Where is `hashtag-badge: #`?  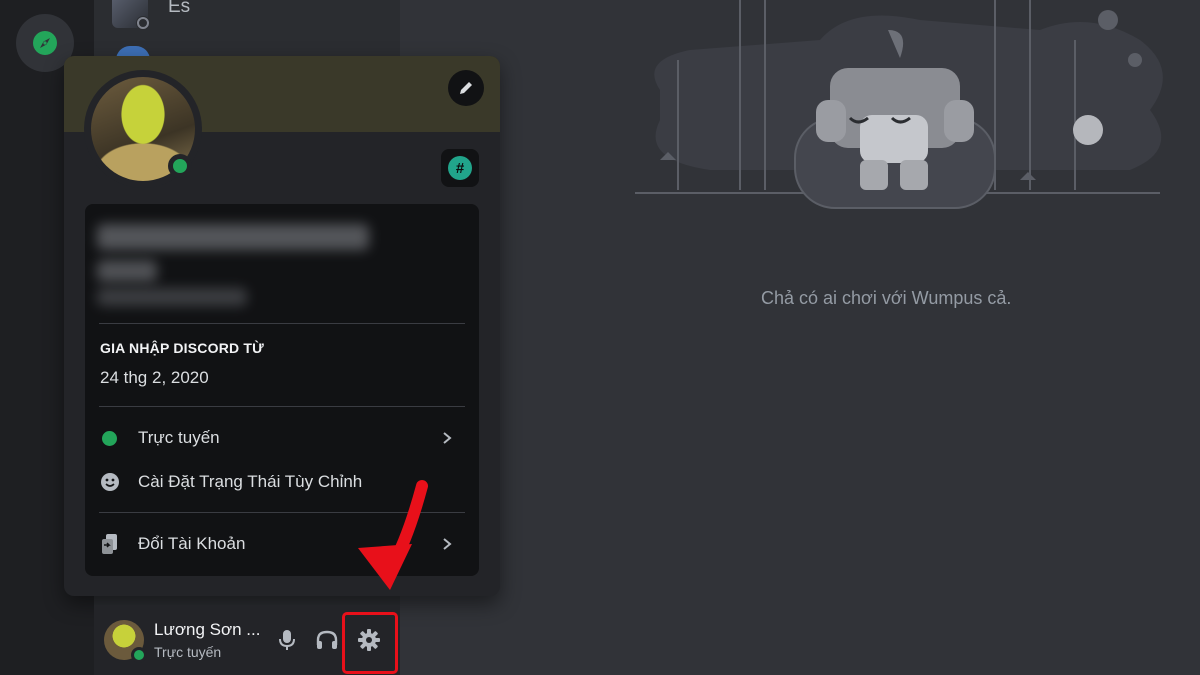
hashtag-badge: # is located at coordinates (460, 168).